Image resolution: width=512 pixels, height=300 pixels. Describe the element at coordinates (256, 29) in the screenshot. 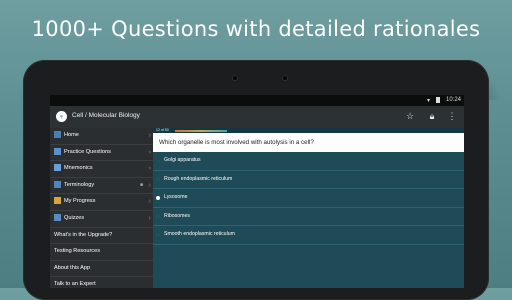

I see `promo-headline: 1000+ Questions with detailed rationales` at that location.